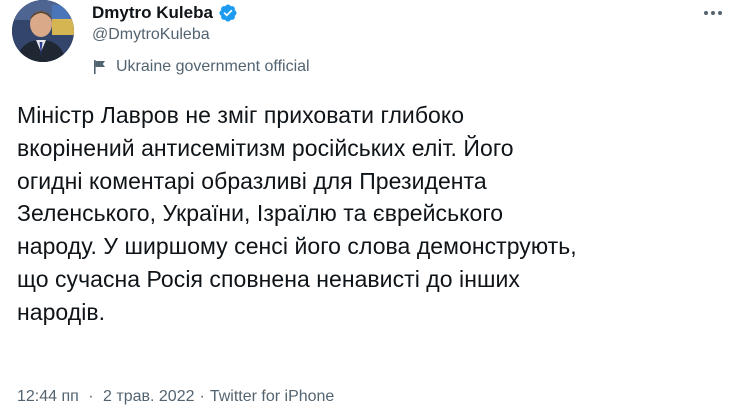 The width and height of the screenshot is (746, 414). I want to click on tweet-source-link: Twitter for iPhone, so click(272, 397).